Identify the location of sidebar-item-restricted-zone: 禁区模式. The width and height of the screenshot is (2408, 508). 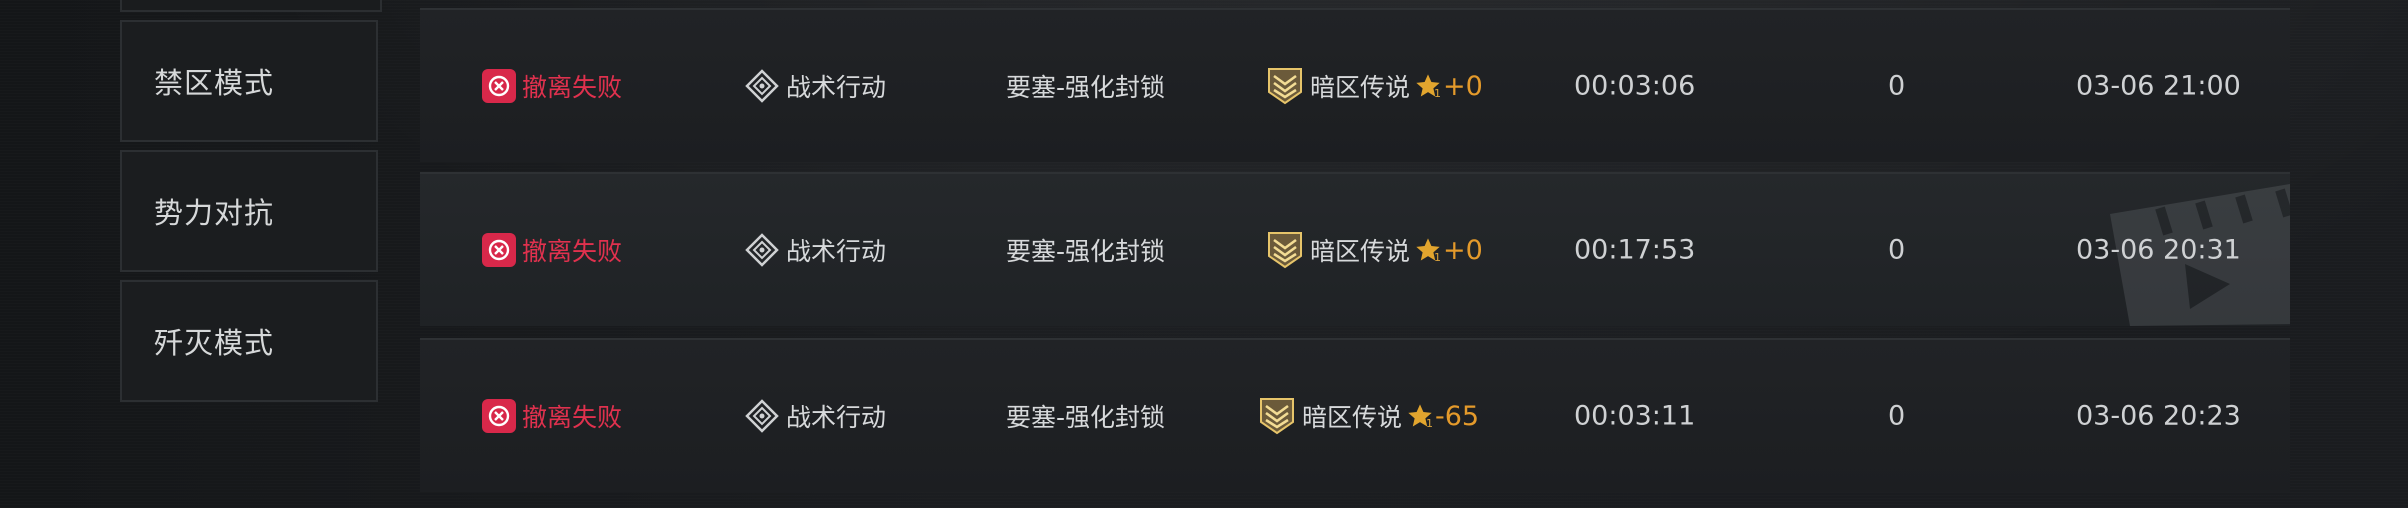
(249, 81).